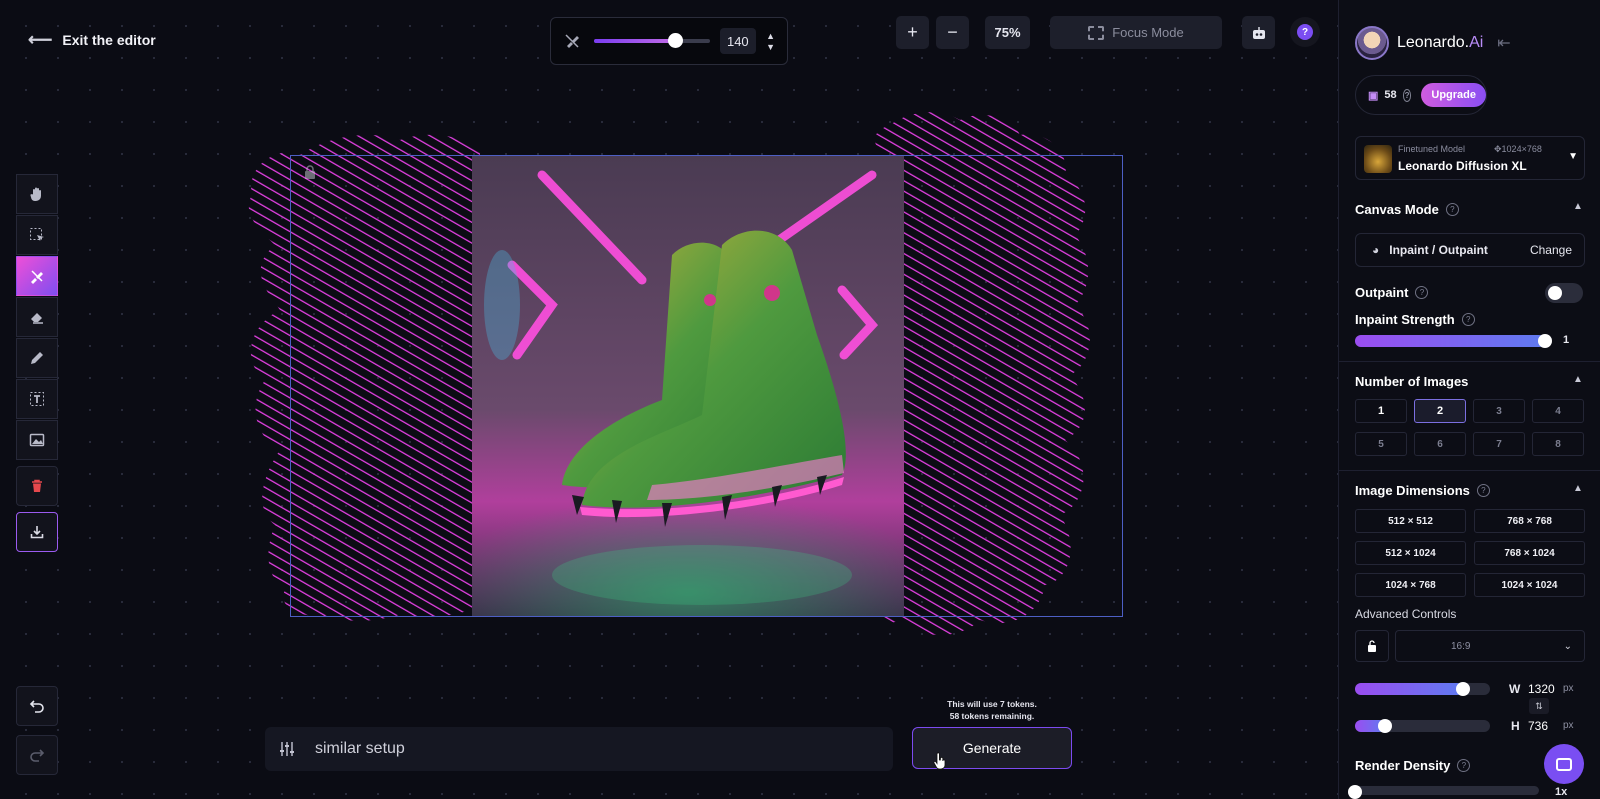 This screenshot has width=1600, height=799. What do you see at coordinates (37, 532) in the screenshot?
I see `download-button` at bounding box center [37, 532].